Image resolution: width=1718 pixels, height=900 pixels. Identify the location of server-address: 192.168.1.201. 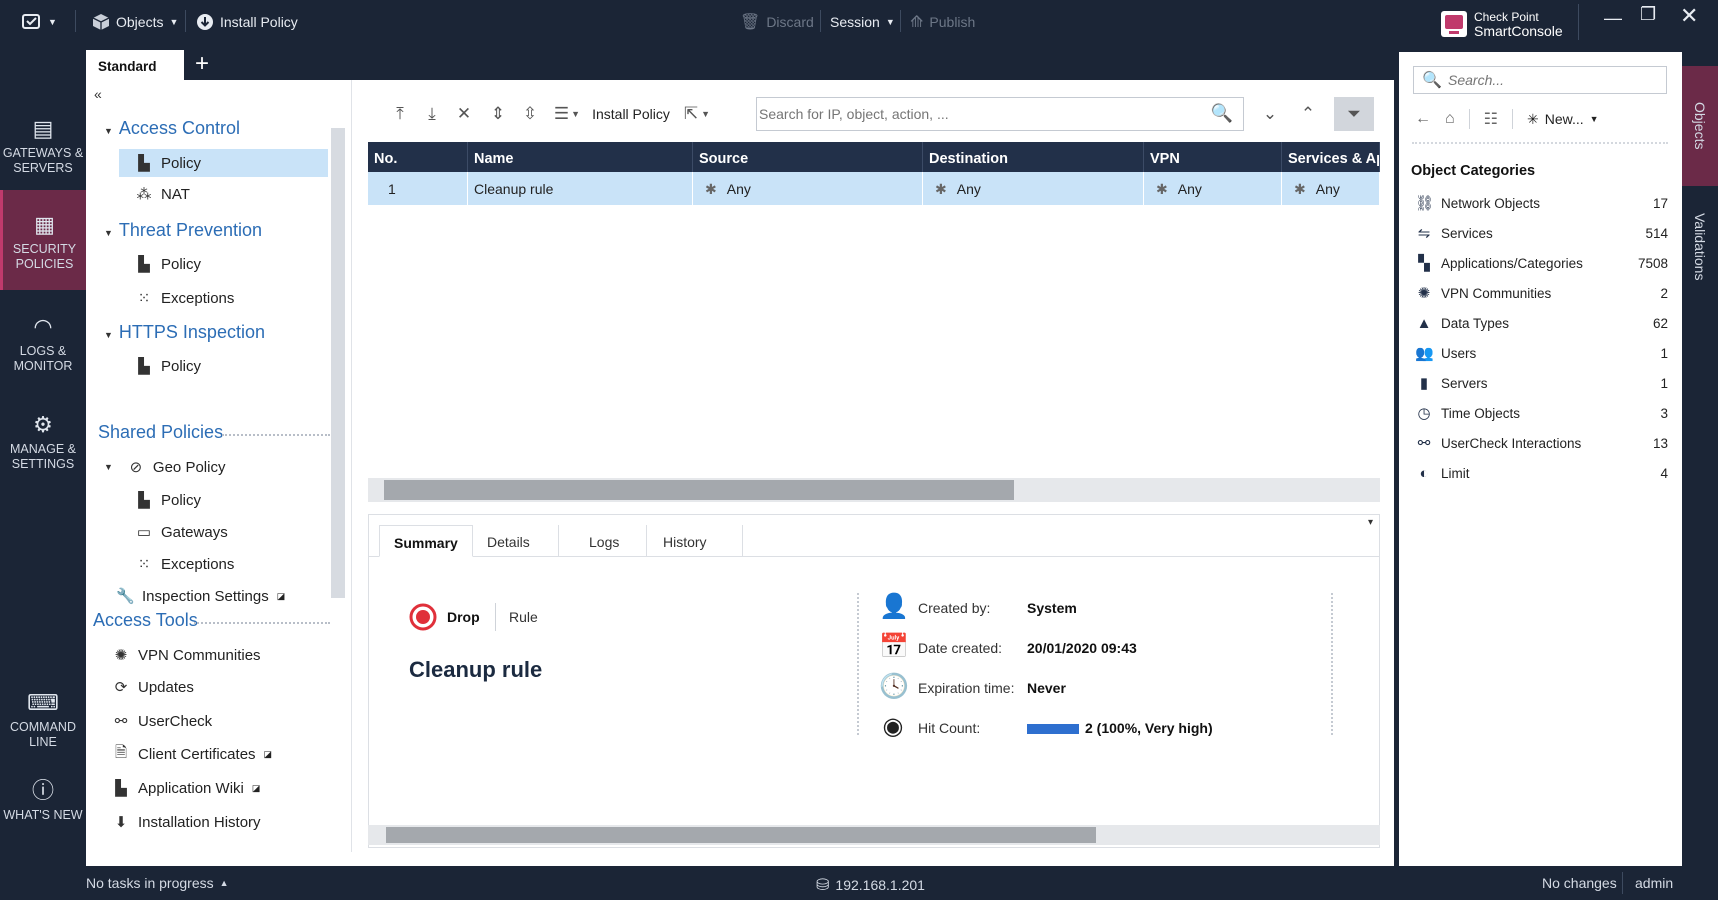
(880, 885).